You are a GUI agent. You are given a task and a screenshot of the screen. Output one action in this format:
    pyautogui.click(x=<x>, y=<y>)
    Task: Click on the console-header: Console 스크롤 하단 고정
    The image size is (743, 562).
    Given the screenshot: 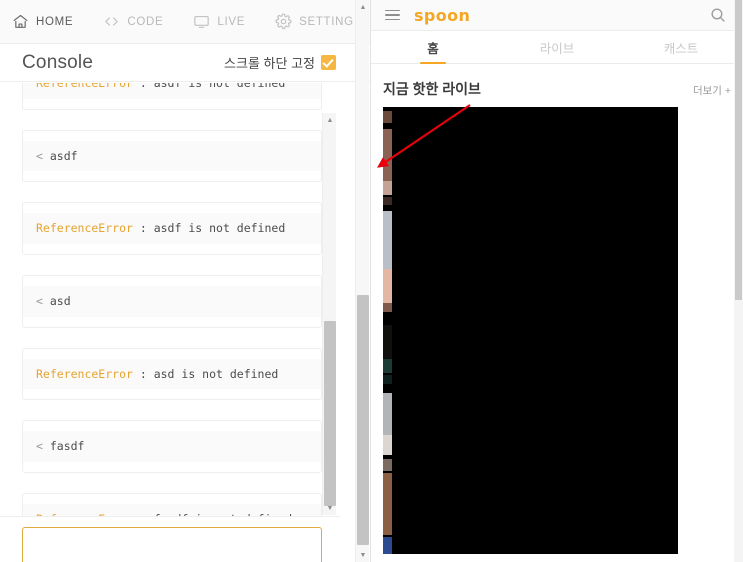 What is the action you would take?
    pyautogui.click(x=185, y=63)
    